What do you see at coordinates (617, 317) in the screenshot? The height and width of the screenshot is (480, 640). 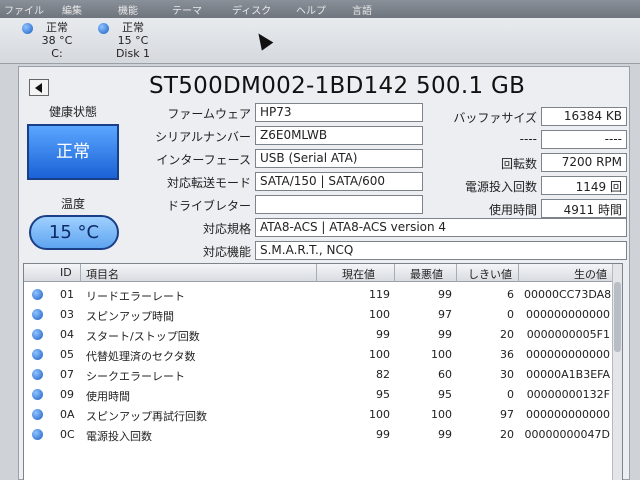 I see `scrollbar-thumb` at bounding box center [617, 317].